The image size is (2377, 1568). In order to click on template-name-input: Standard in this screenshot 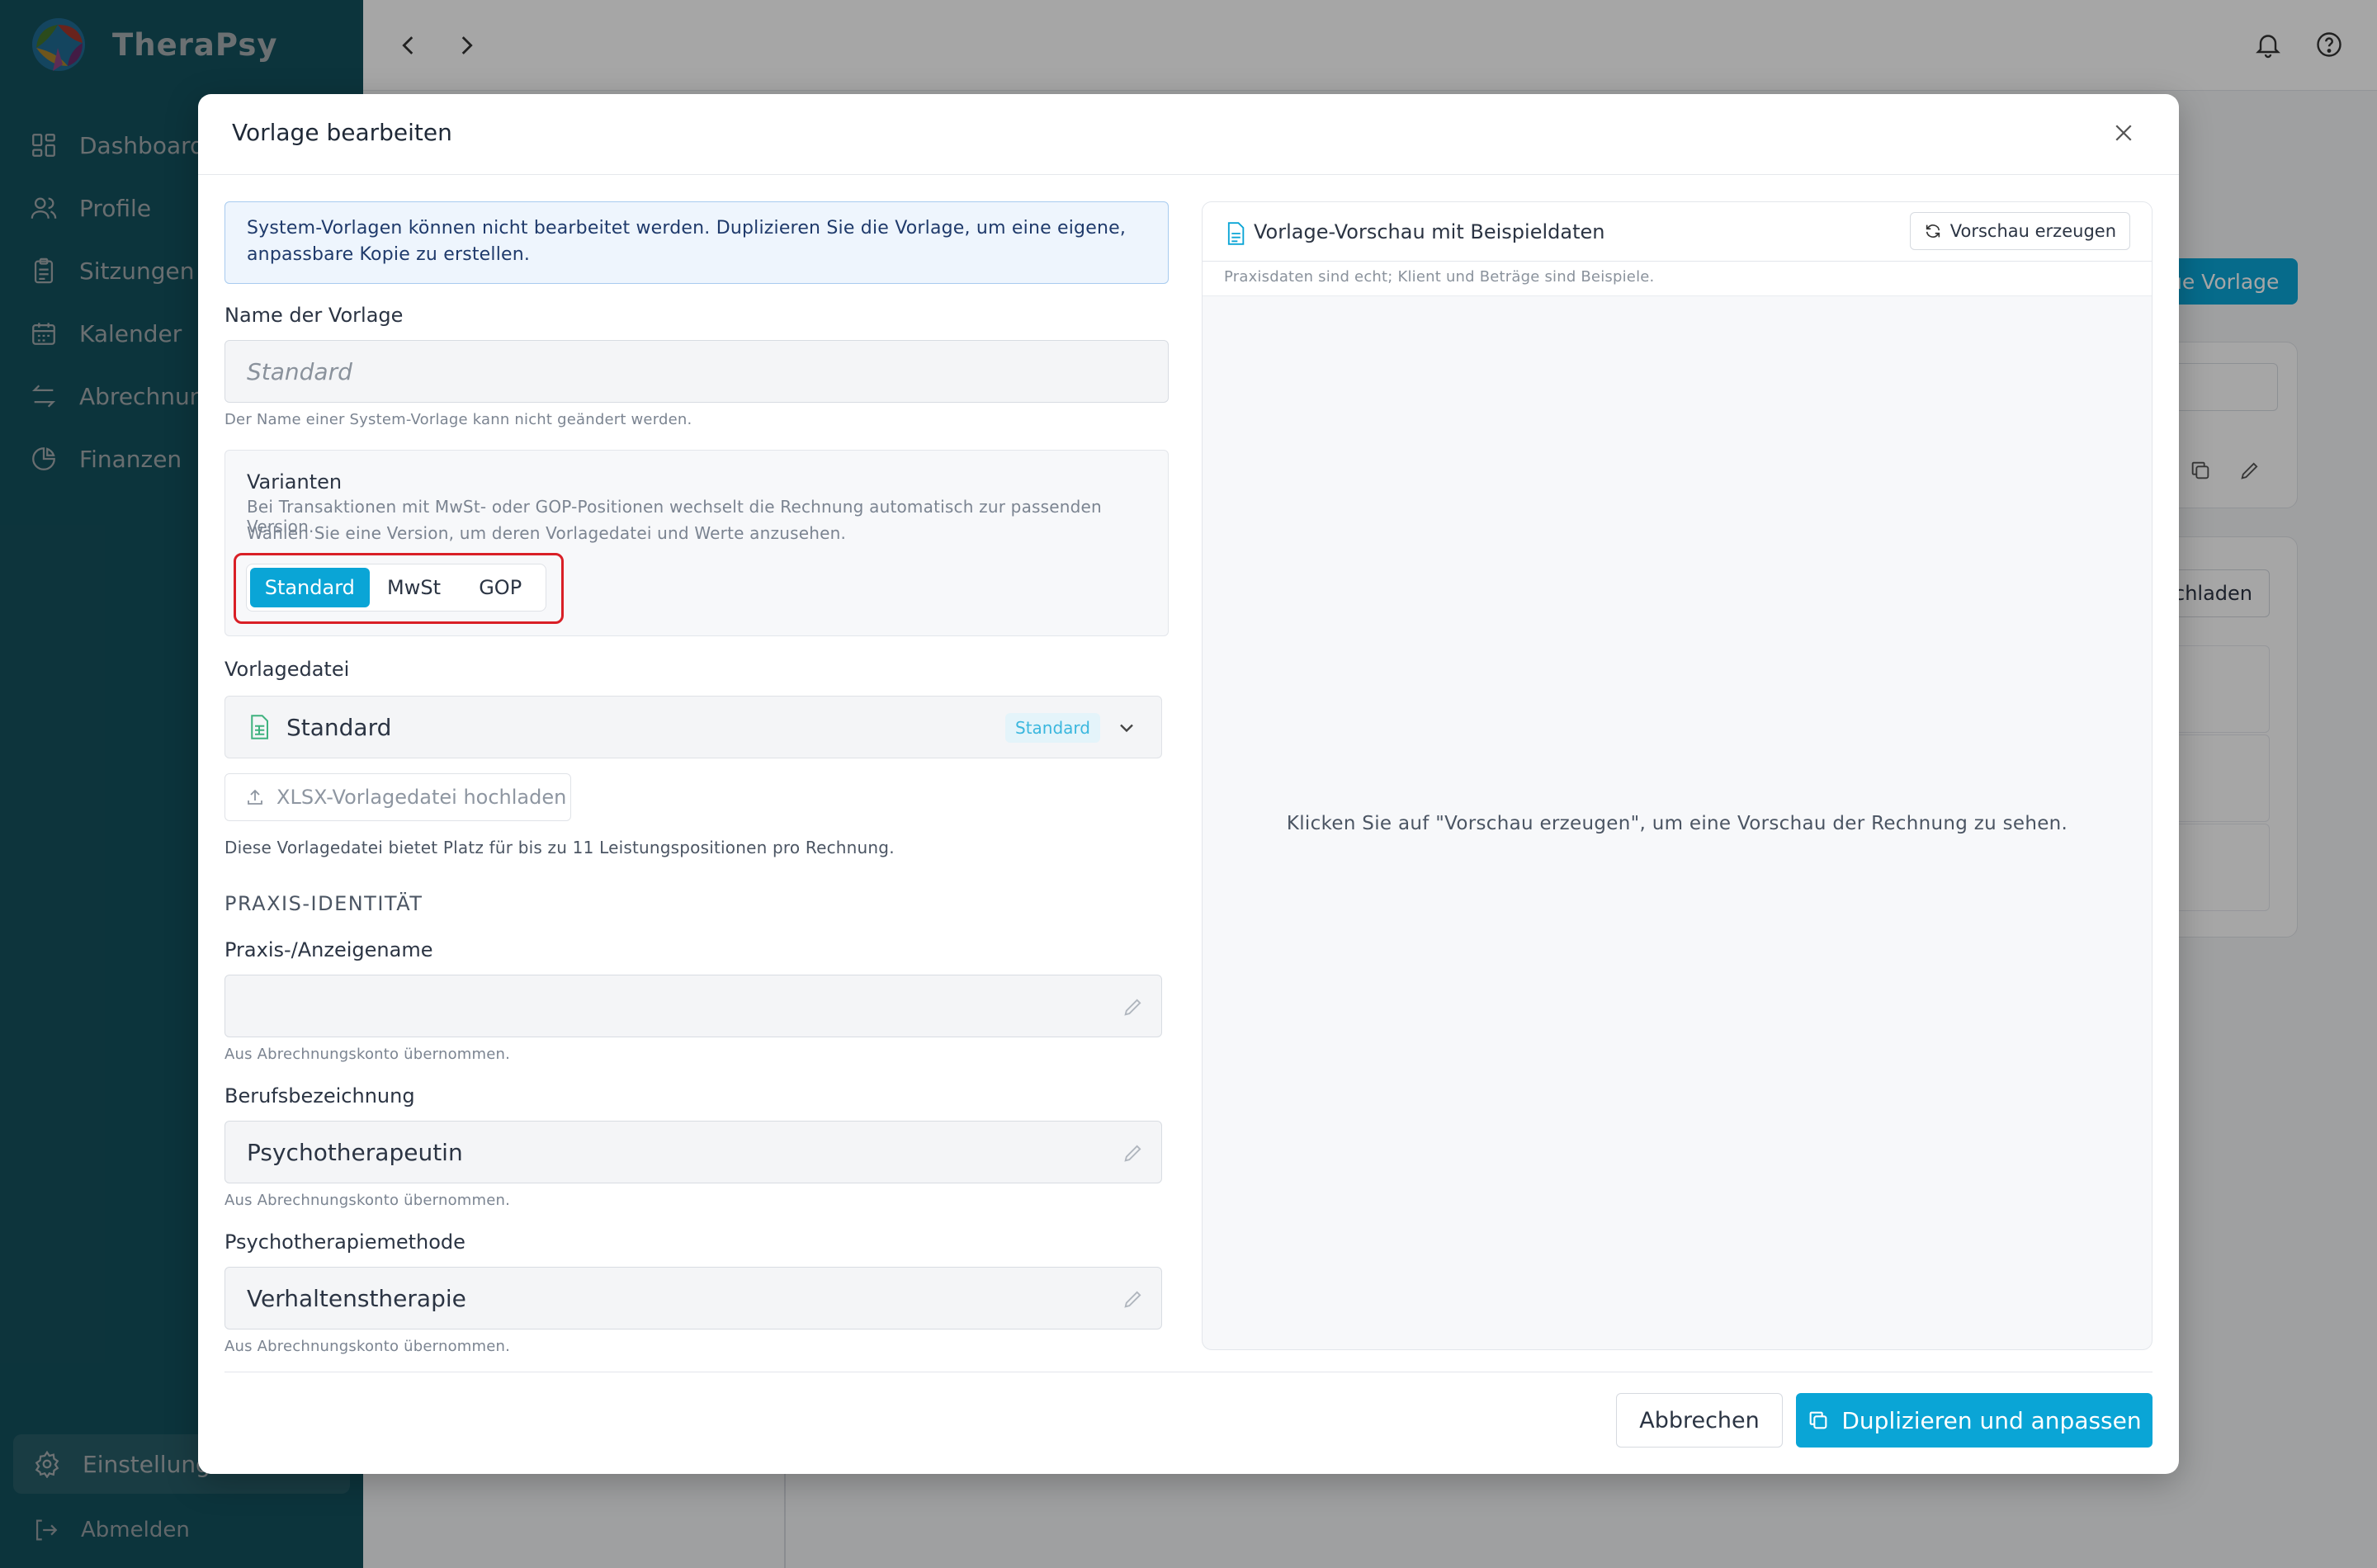, I will do `click(696, 371)`.